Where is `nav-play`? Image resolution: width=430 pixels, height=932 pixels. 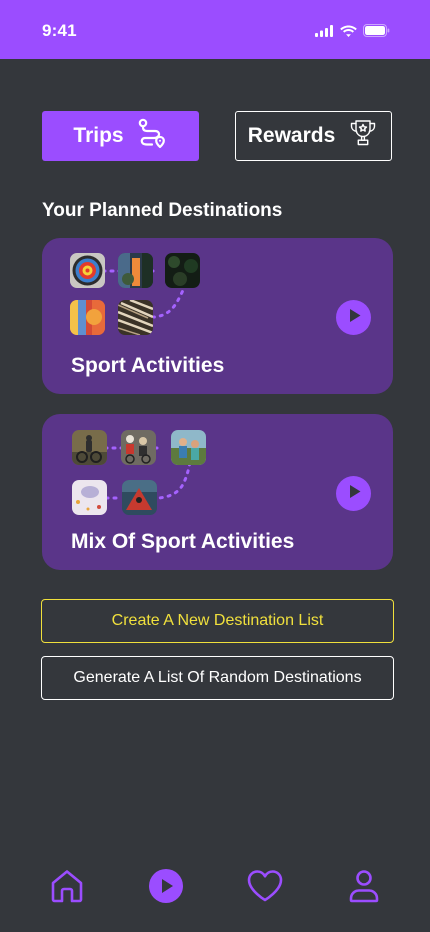 nav-play is located at coordinates (166, 888).